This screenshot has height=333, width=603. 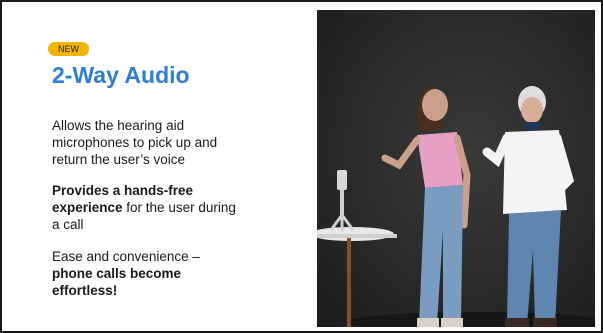 What do you see at coordinates (126, 256) in the screenshot?
I see `bullet-convenience-text: Ease and convenience –` at bounding box center [126, 256].